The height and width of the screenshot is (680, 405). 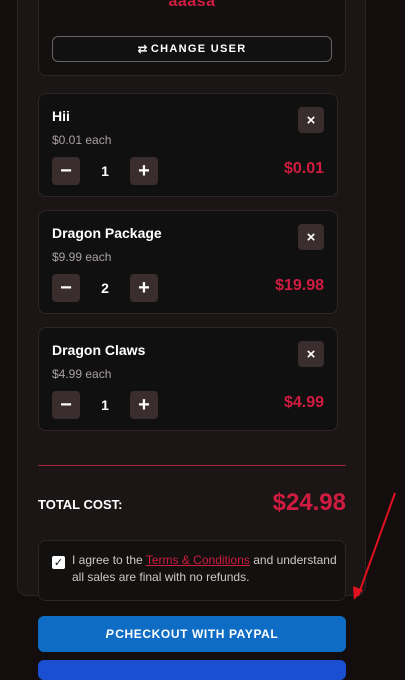 What do you see at coordinates (309, 502) in the screenshot?
I see `total-cost-value: $24.98` at bounding box center [309, 502].